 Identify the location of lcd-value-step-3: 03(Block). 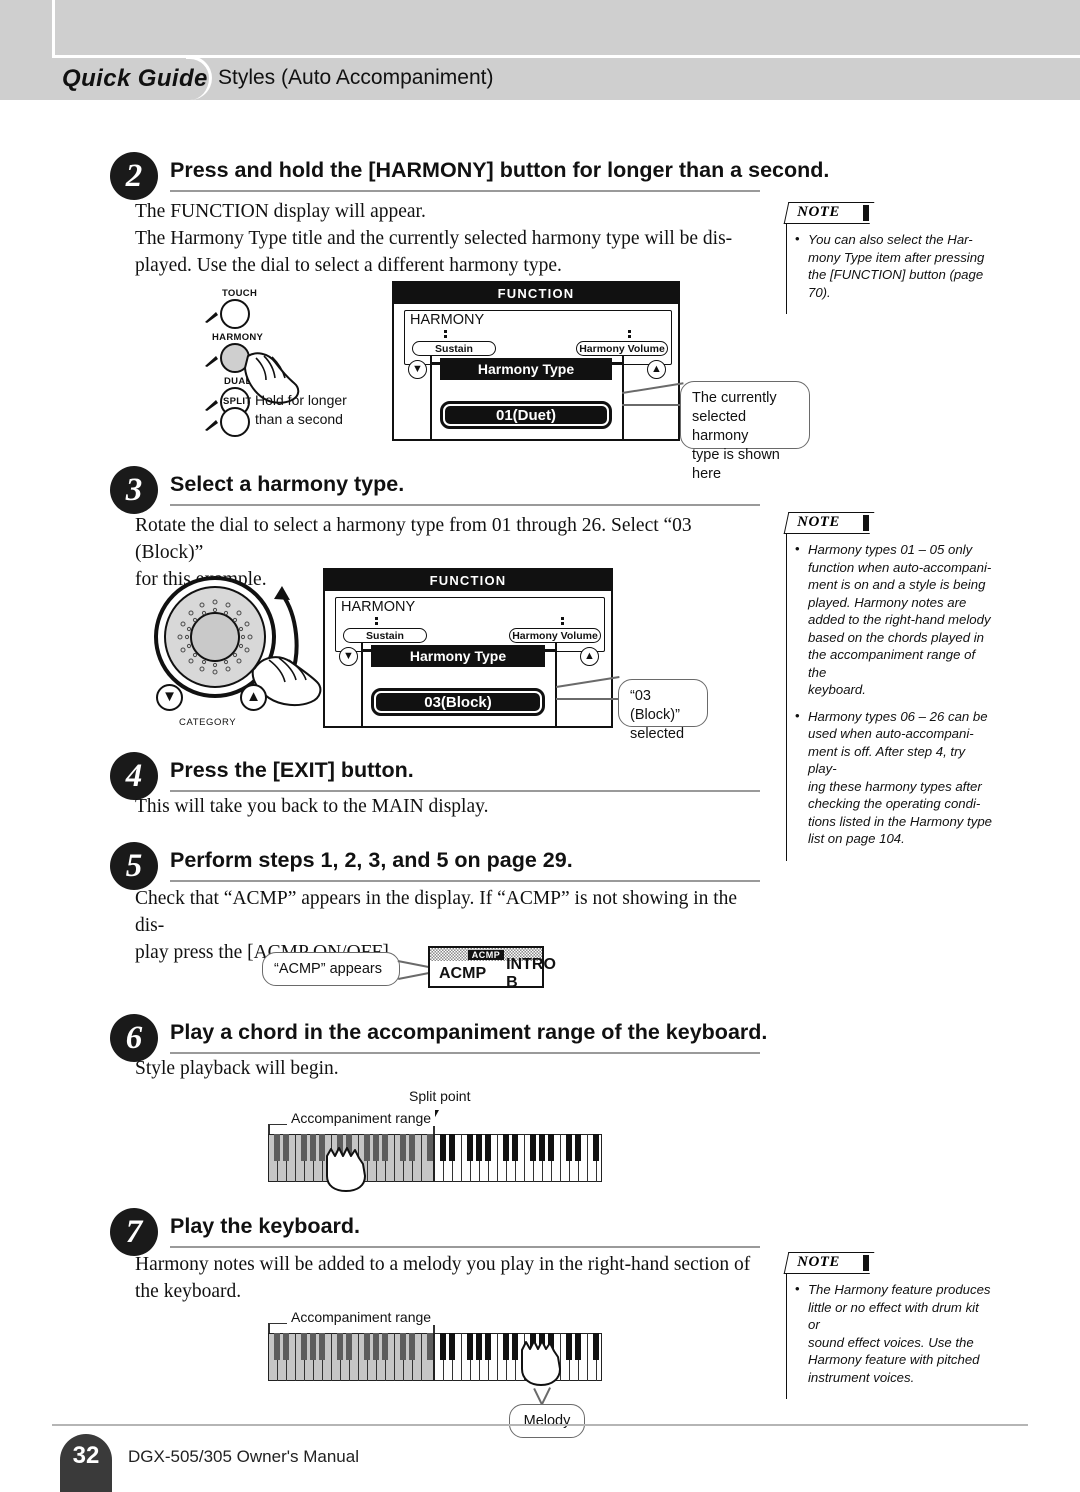
(458, 702).